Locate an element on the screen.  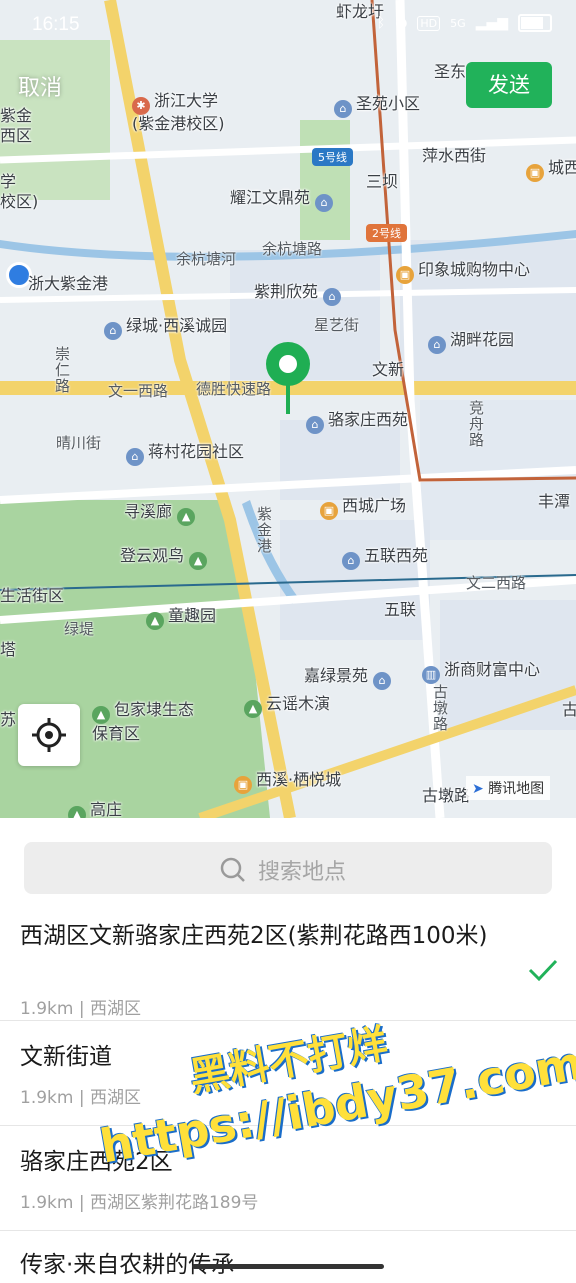
result-title: 骆家庄西苑2区 is located at coordinates (96, 1162).